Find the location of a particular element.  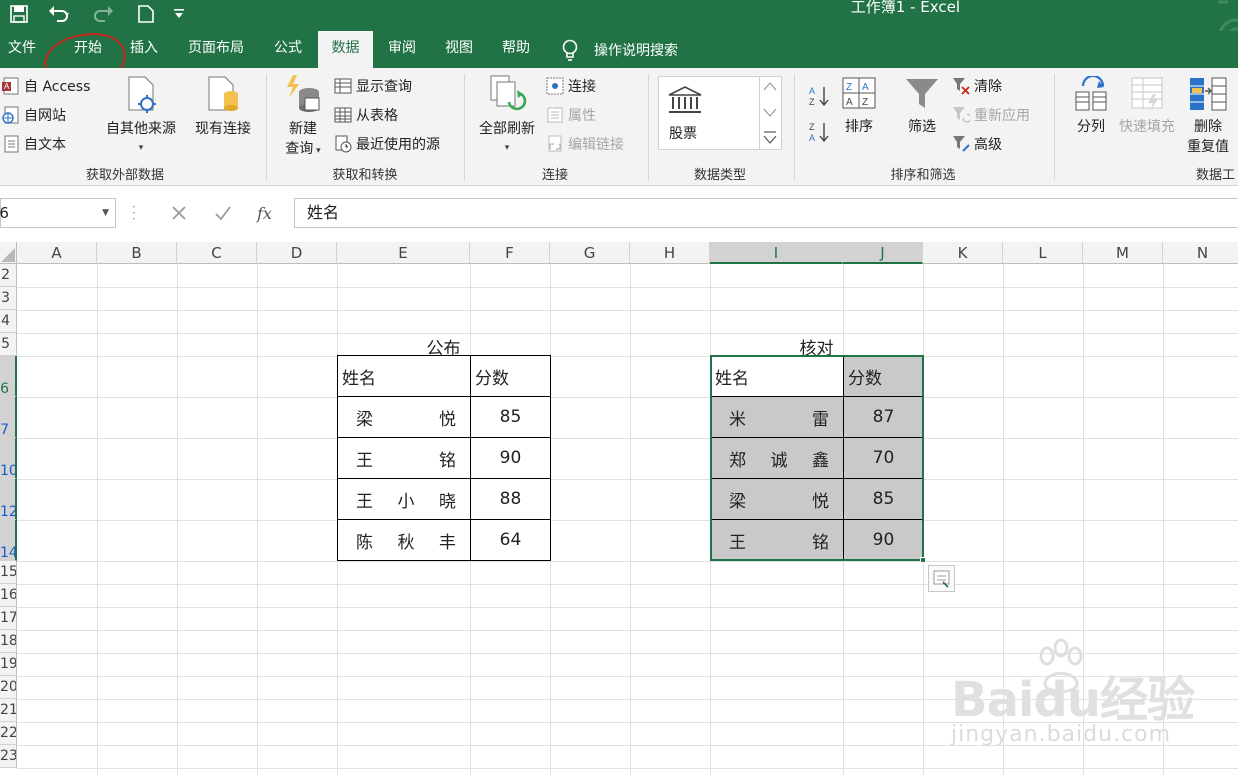

check-row-name: 王铭 is located at coordinates (777, 540).